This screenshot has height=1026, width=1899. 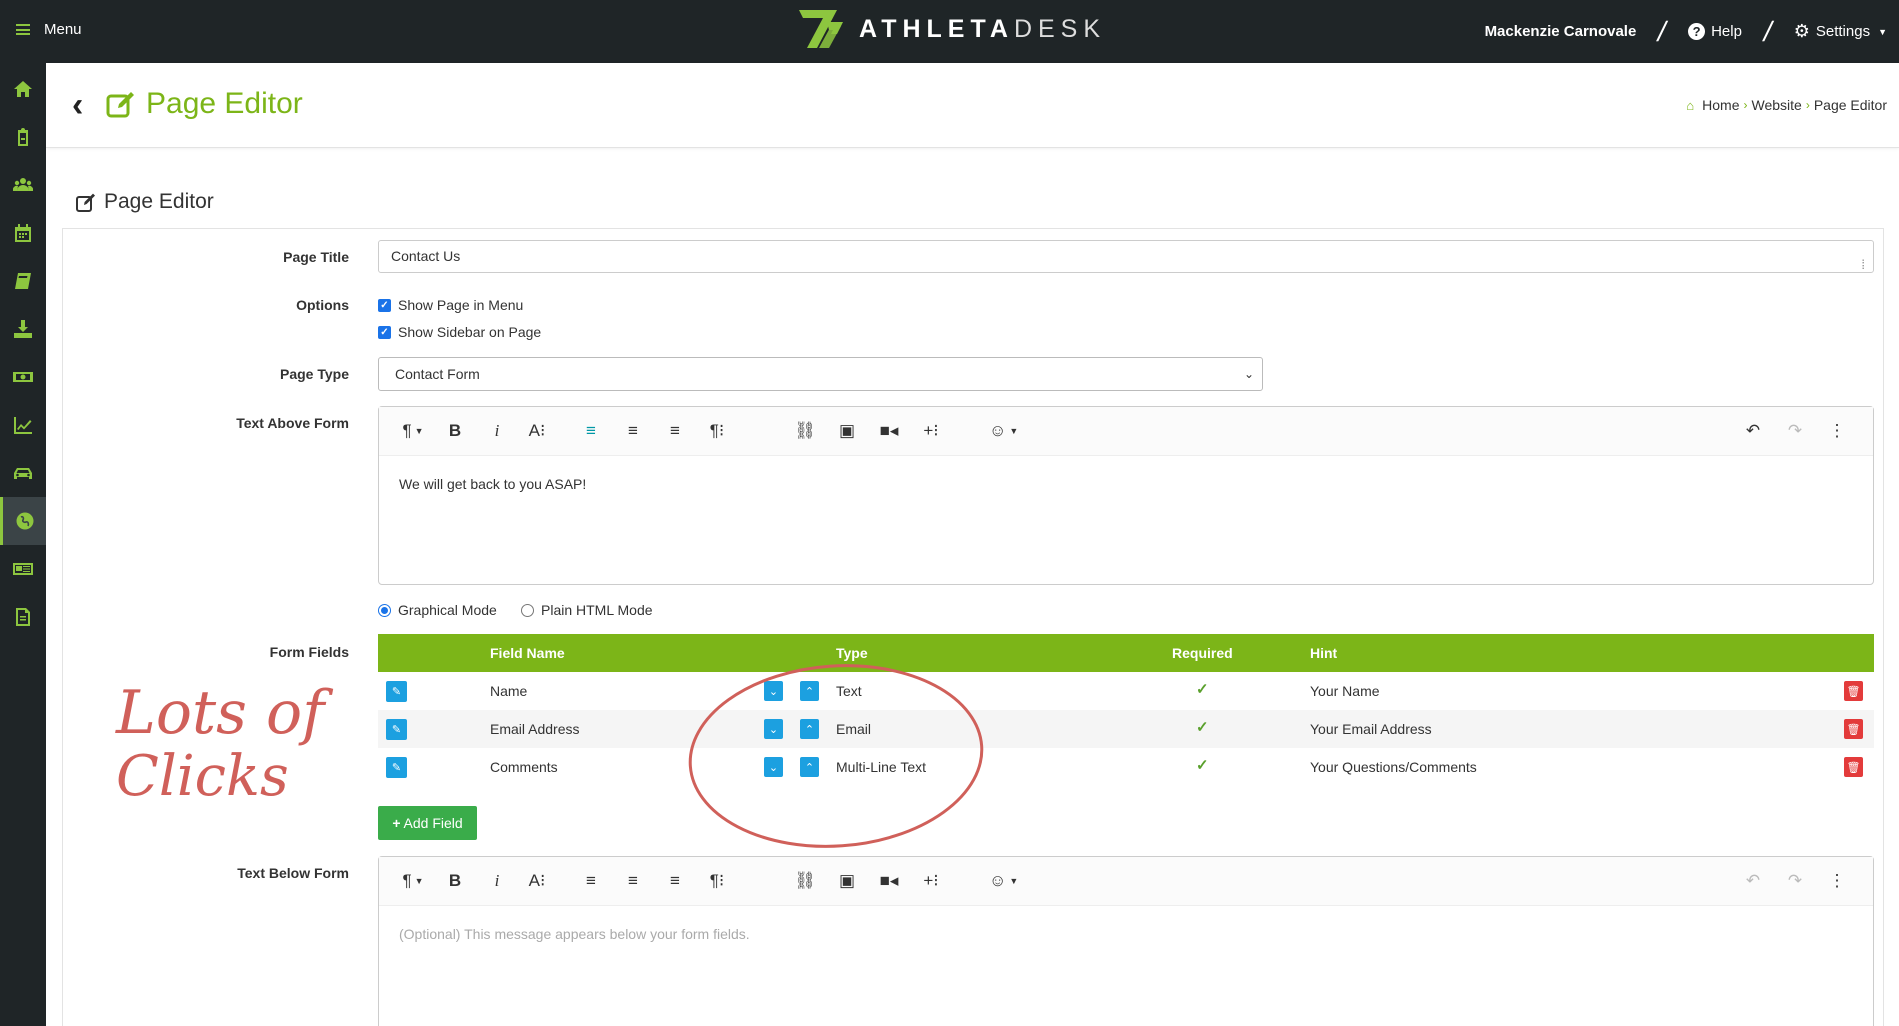 I want to click on settings-dropdown: ⚙ Settings ▼, so click(x=1840, y=31).